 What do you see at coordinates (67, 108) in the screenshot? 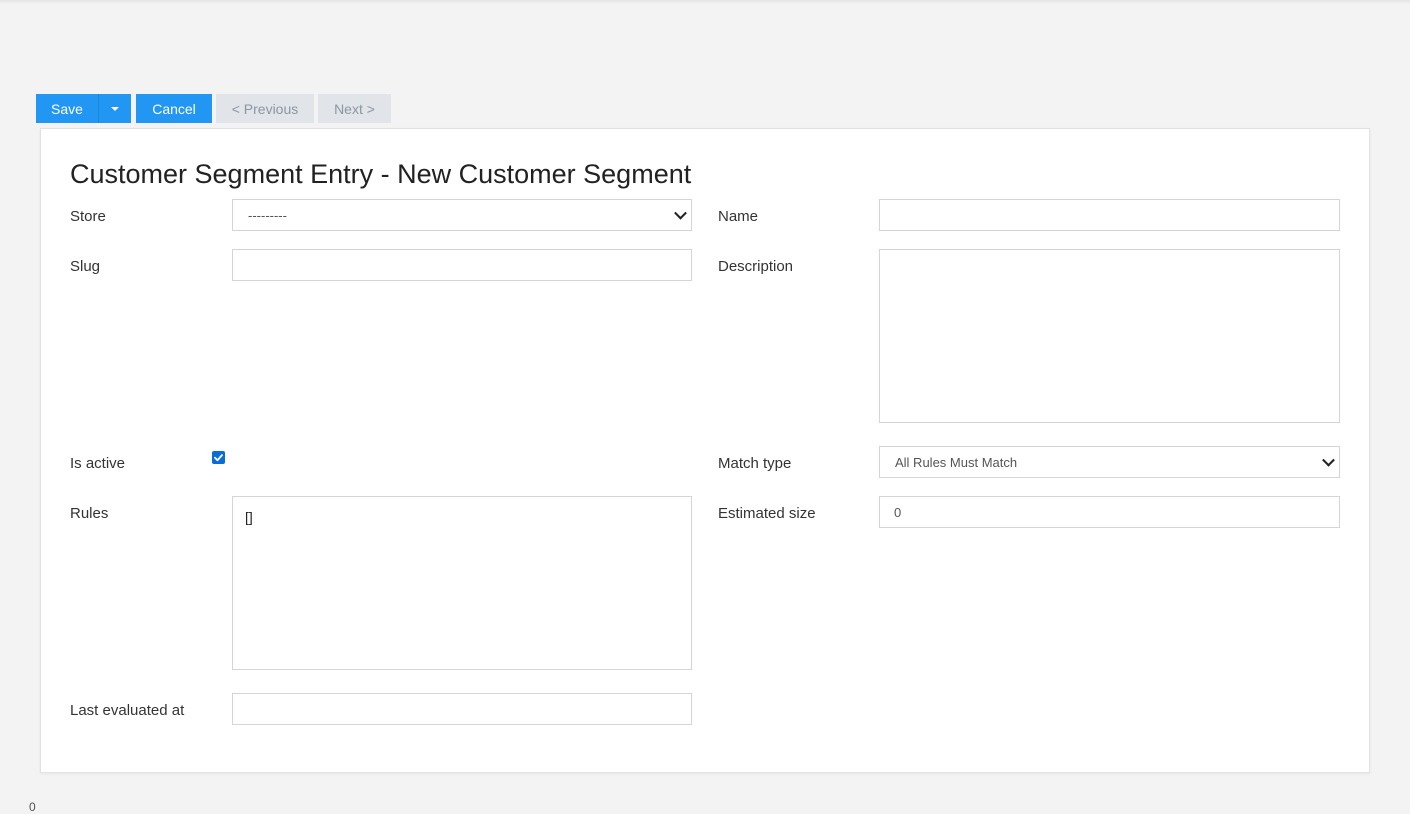
I see `save-button: Save` at bounding box center [67, 108].